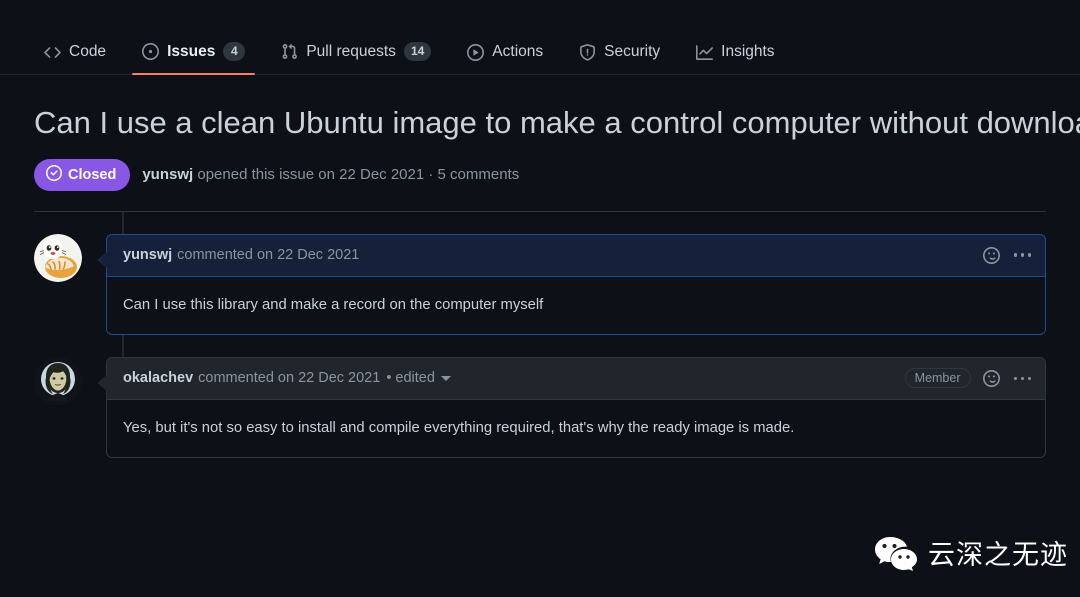 The height and width of the screenshot is (597, 1080). I want to click on nav-item-security: Security, so click(619, 58).